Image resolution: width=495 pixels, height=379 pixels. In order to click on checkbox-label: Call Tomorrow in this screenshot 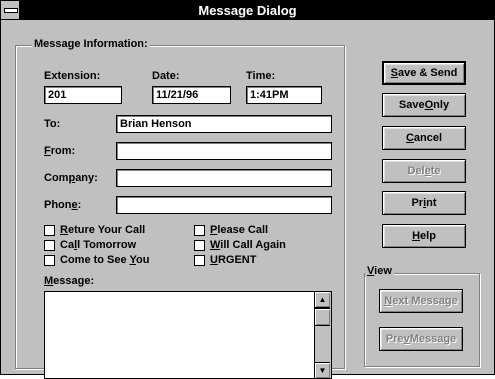, I will do `click(98, 245)`.